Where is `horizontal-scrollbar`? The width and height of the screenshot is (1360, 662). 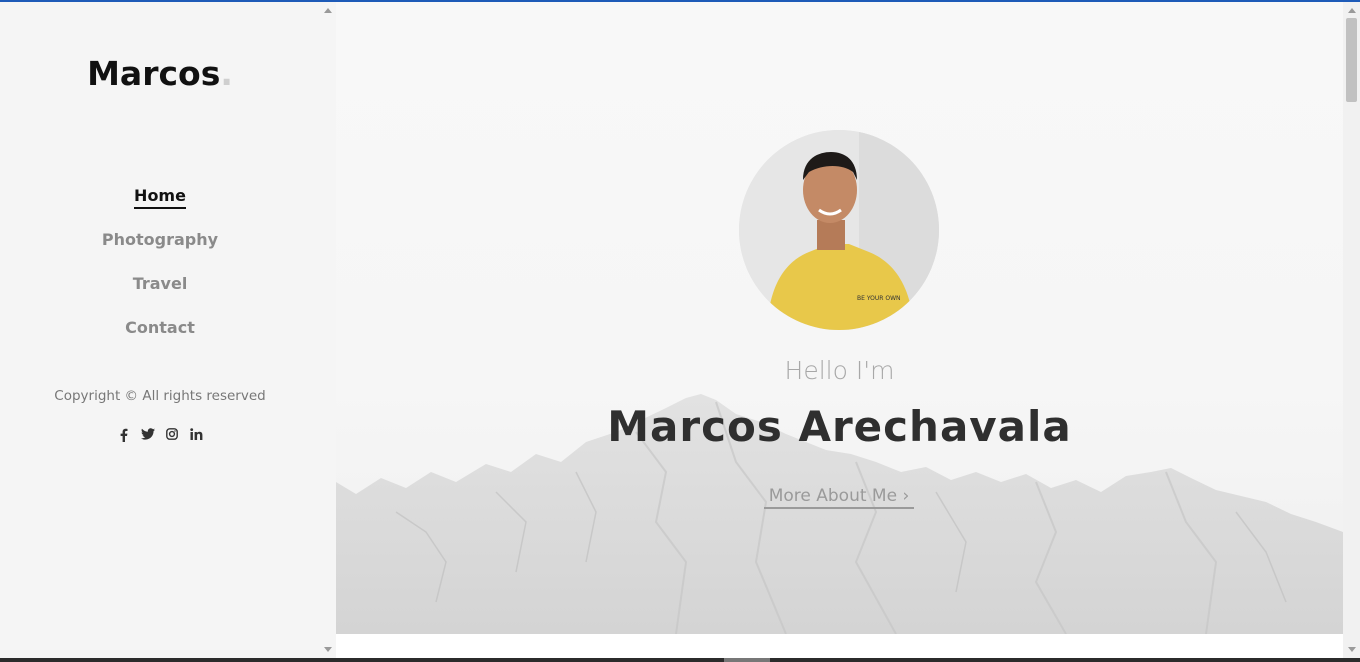 horizontal-scrollbar is located at coordinates (680, 660).